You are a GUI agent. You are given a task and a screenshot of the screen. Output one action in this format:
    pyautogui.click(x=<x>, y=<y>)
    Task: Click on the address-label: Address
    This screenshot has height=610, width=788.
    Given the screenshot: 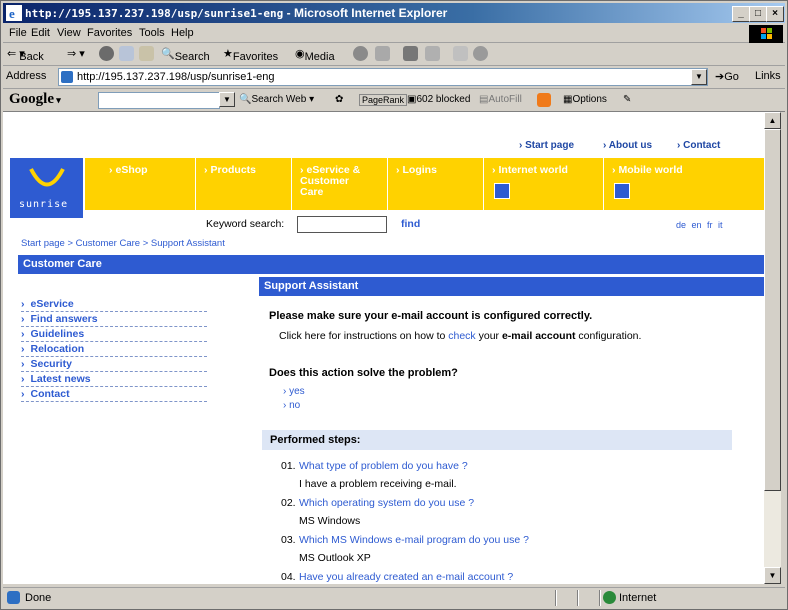 What is the action you would take?
    pyautogui.click(x=26, y=76)
    